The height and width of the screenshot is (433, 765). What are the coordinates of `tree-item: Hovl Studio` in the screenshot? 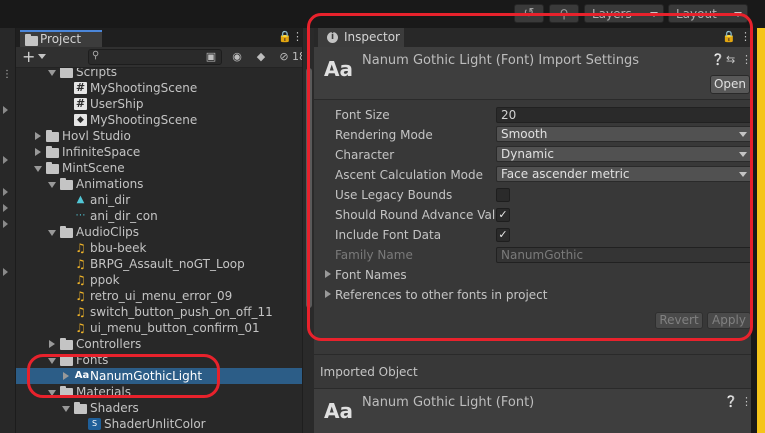 It's located at (159, 136).